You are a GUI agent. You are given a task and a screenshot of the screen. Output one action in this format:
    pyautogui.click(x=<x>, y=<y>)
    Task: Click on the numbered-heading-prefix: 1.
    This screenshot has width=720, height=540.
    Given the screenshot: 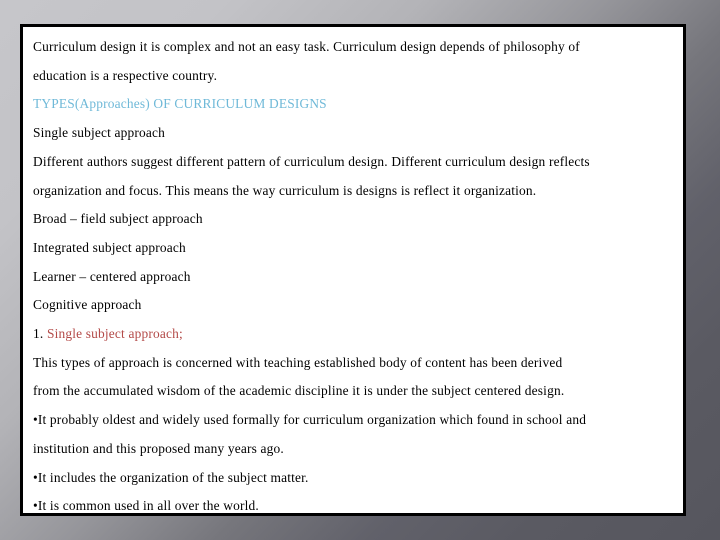 What is the action you would take?
    pyautogui.click(x=40, y=334)
    